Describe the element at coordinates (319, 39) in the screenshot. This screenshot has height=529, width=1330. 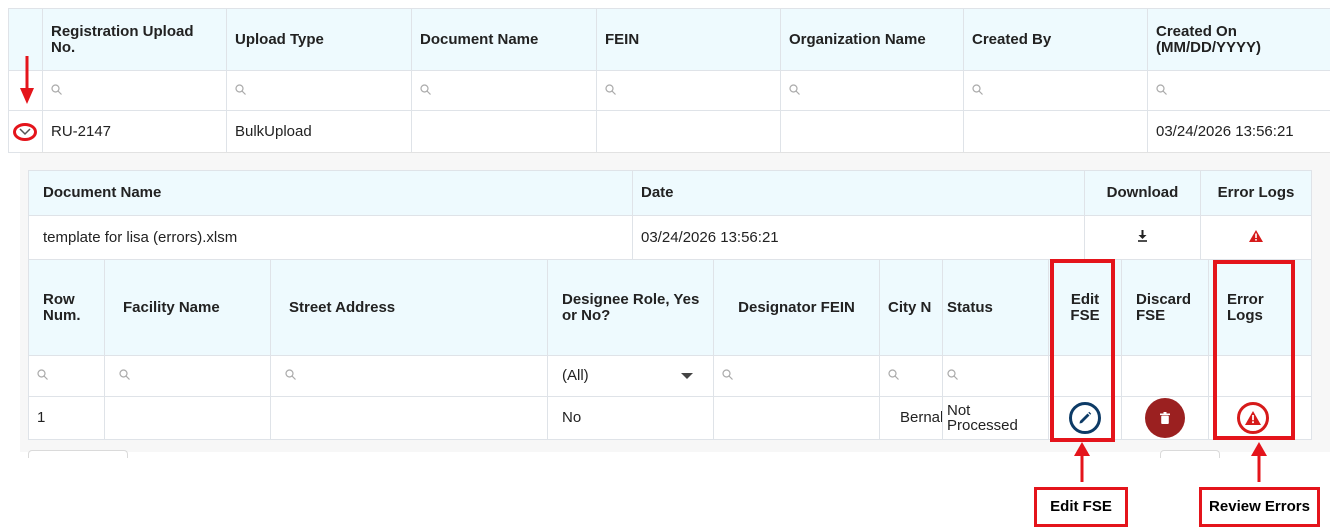
I see `column-header-upload-type: Upload Type` at that location.